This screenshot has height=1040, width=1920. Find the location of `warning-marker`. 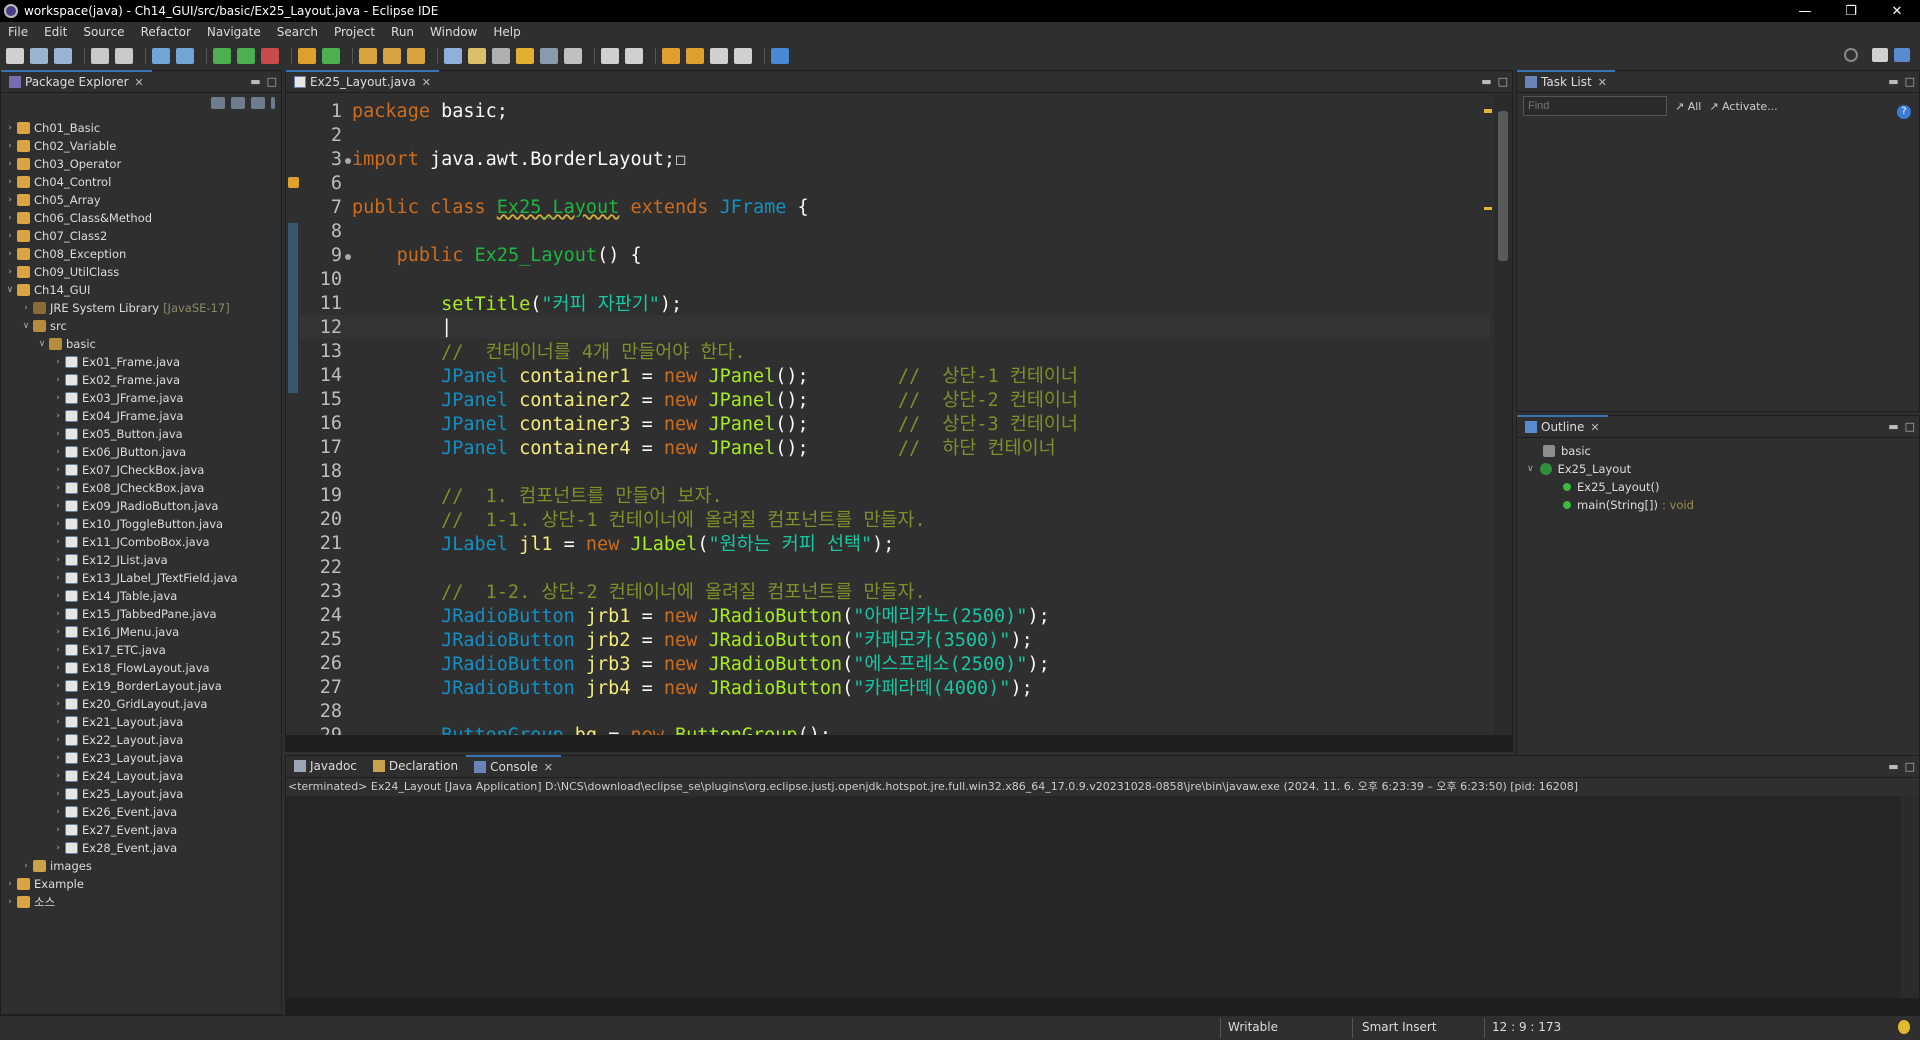

warning-marker is located at coordinates (1488, 208).